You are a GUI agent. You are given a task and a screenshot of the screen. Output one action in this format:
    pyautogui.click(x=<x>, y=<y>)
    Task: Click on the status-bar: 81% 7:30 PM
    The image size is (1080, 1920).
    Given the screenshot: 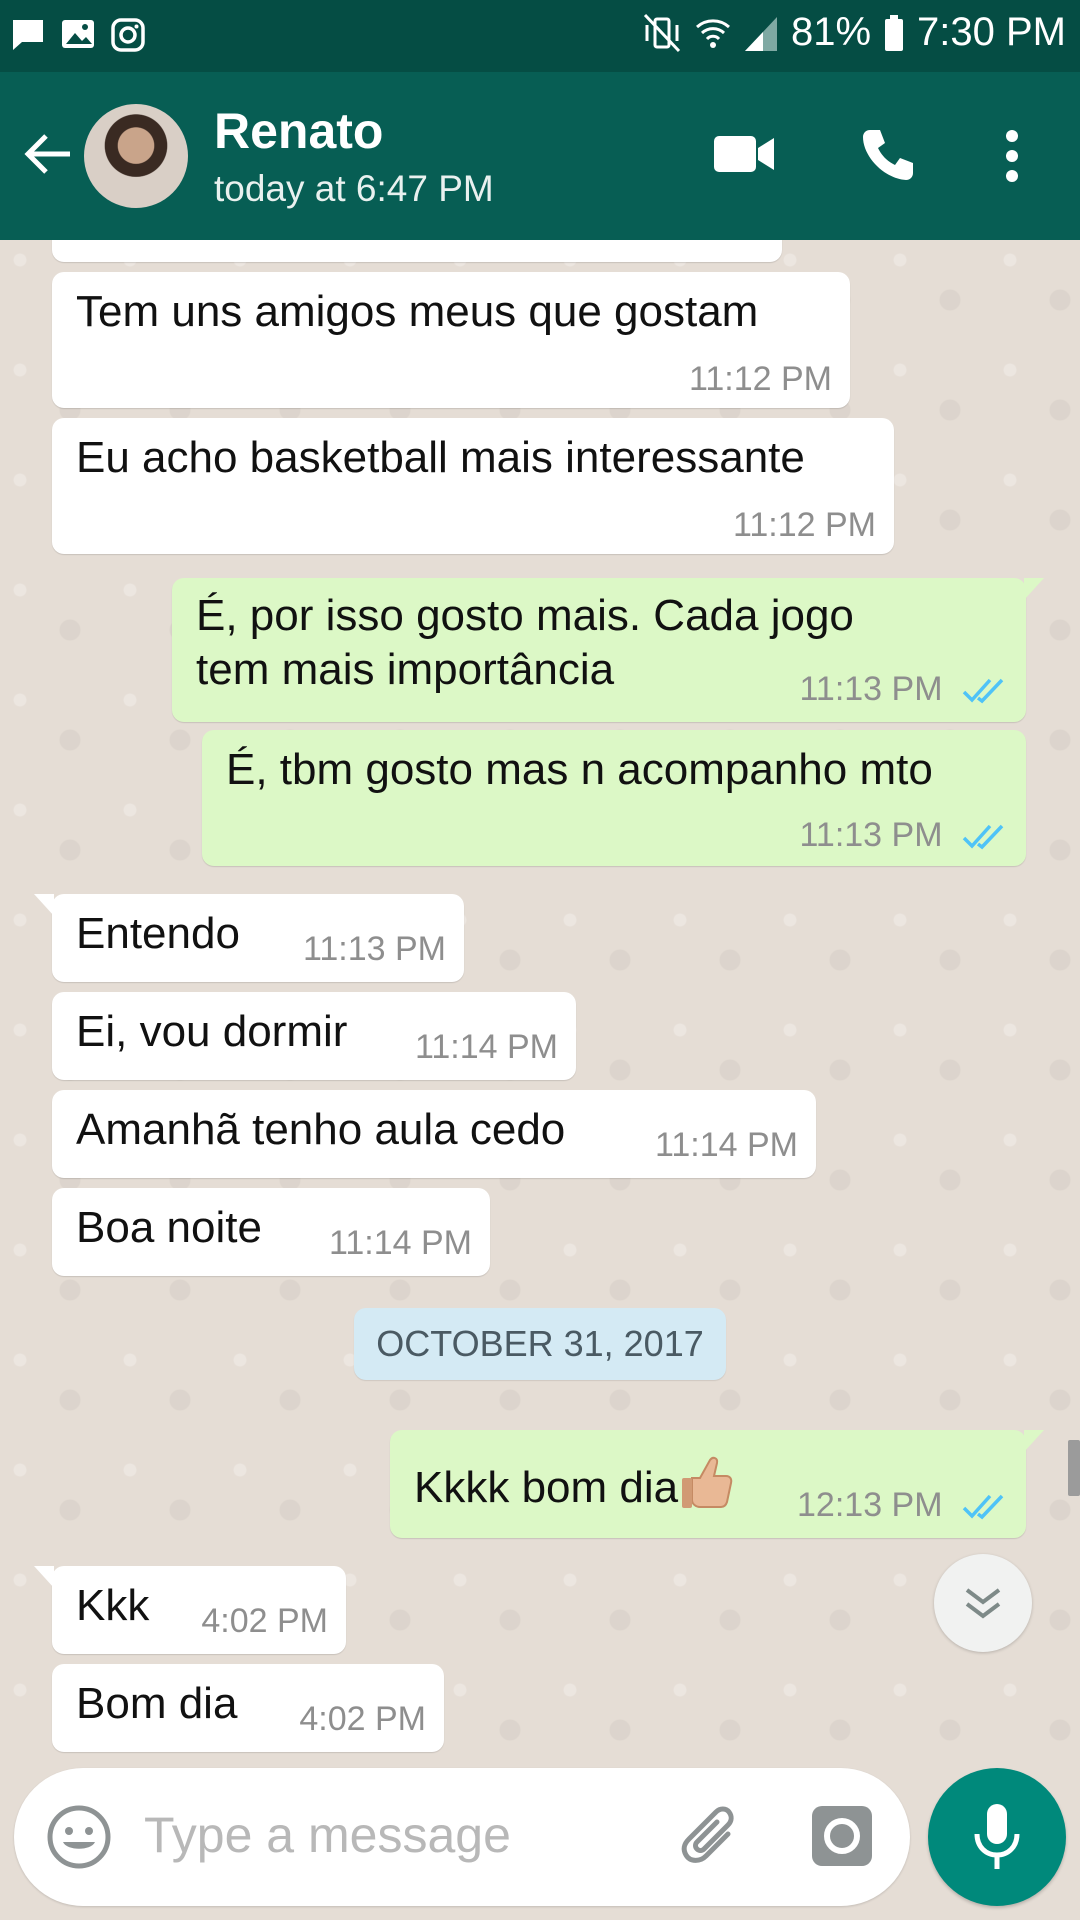 What is the action you would take?
    pyautogui.click(x=540, y=36)
    